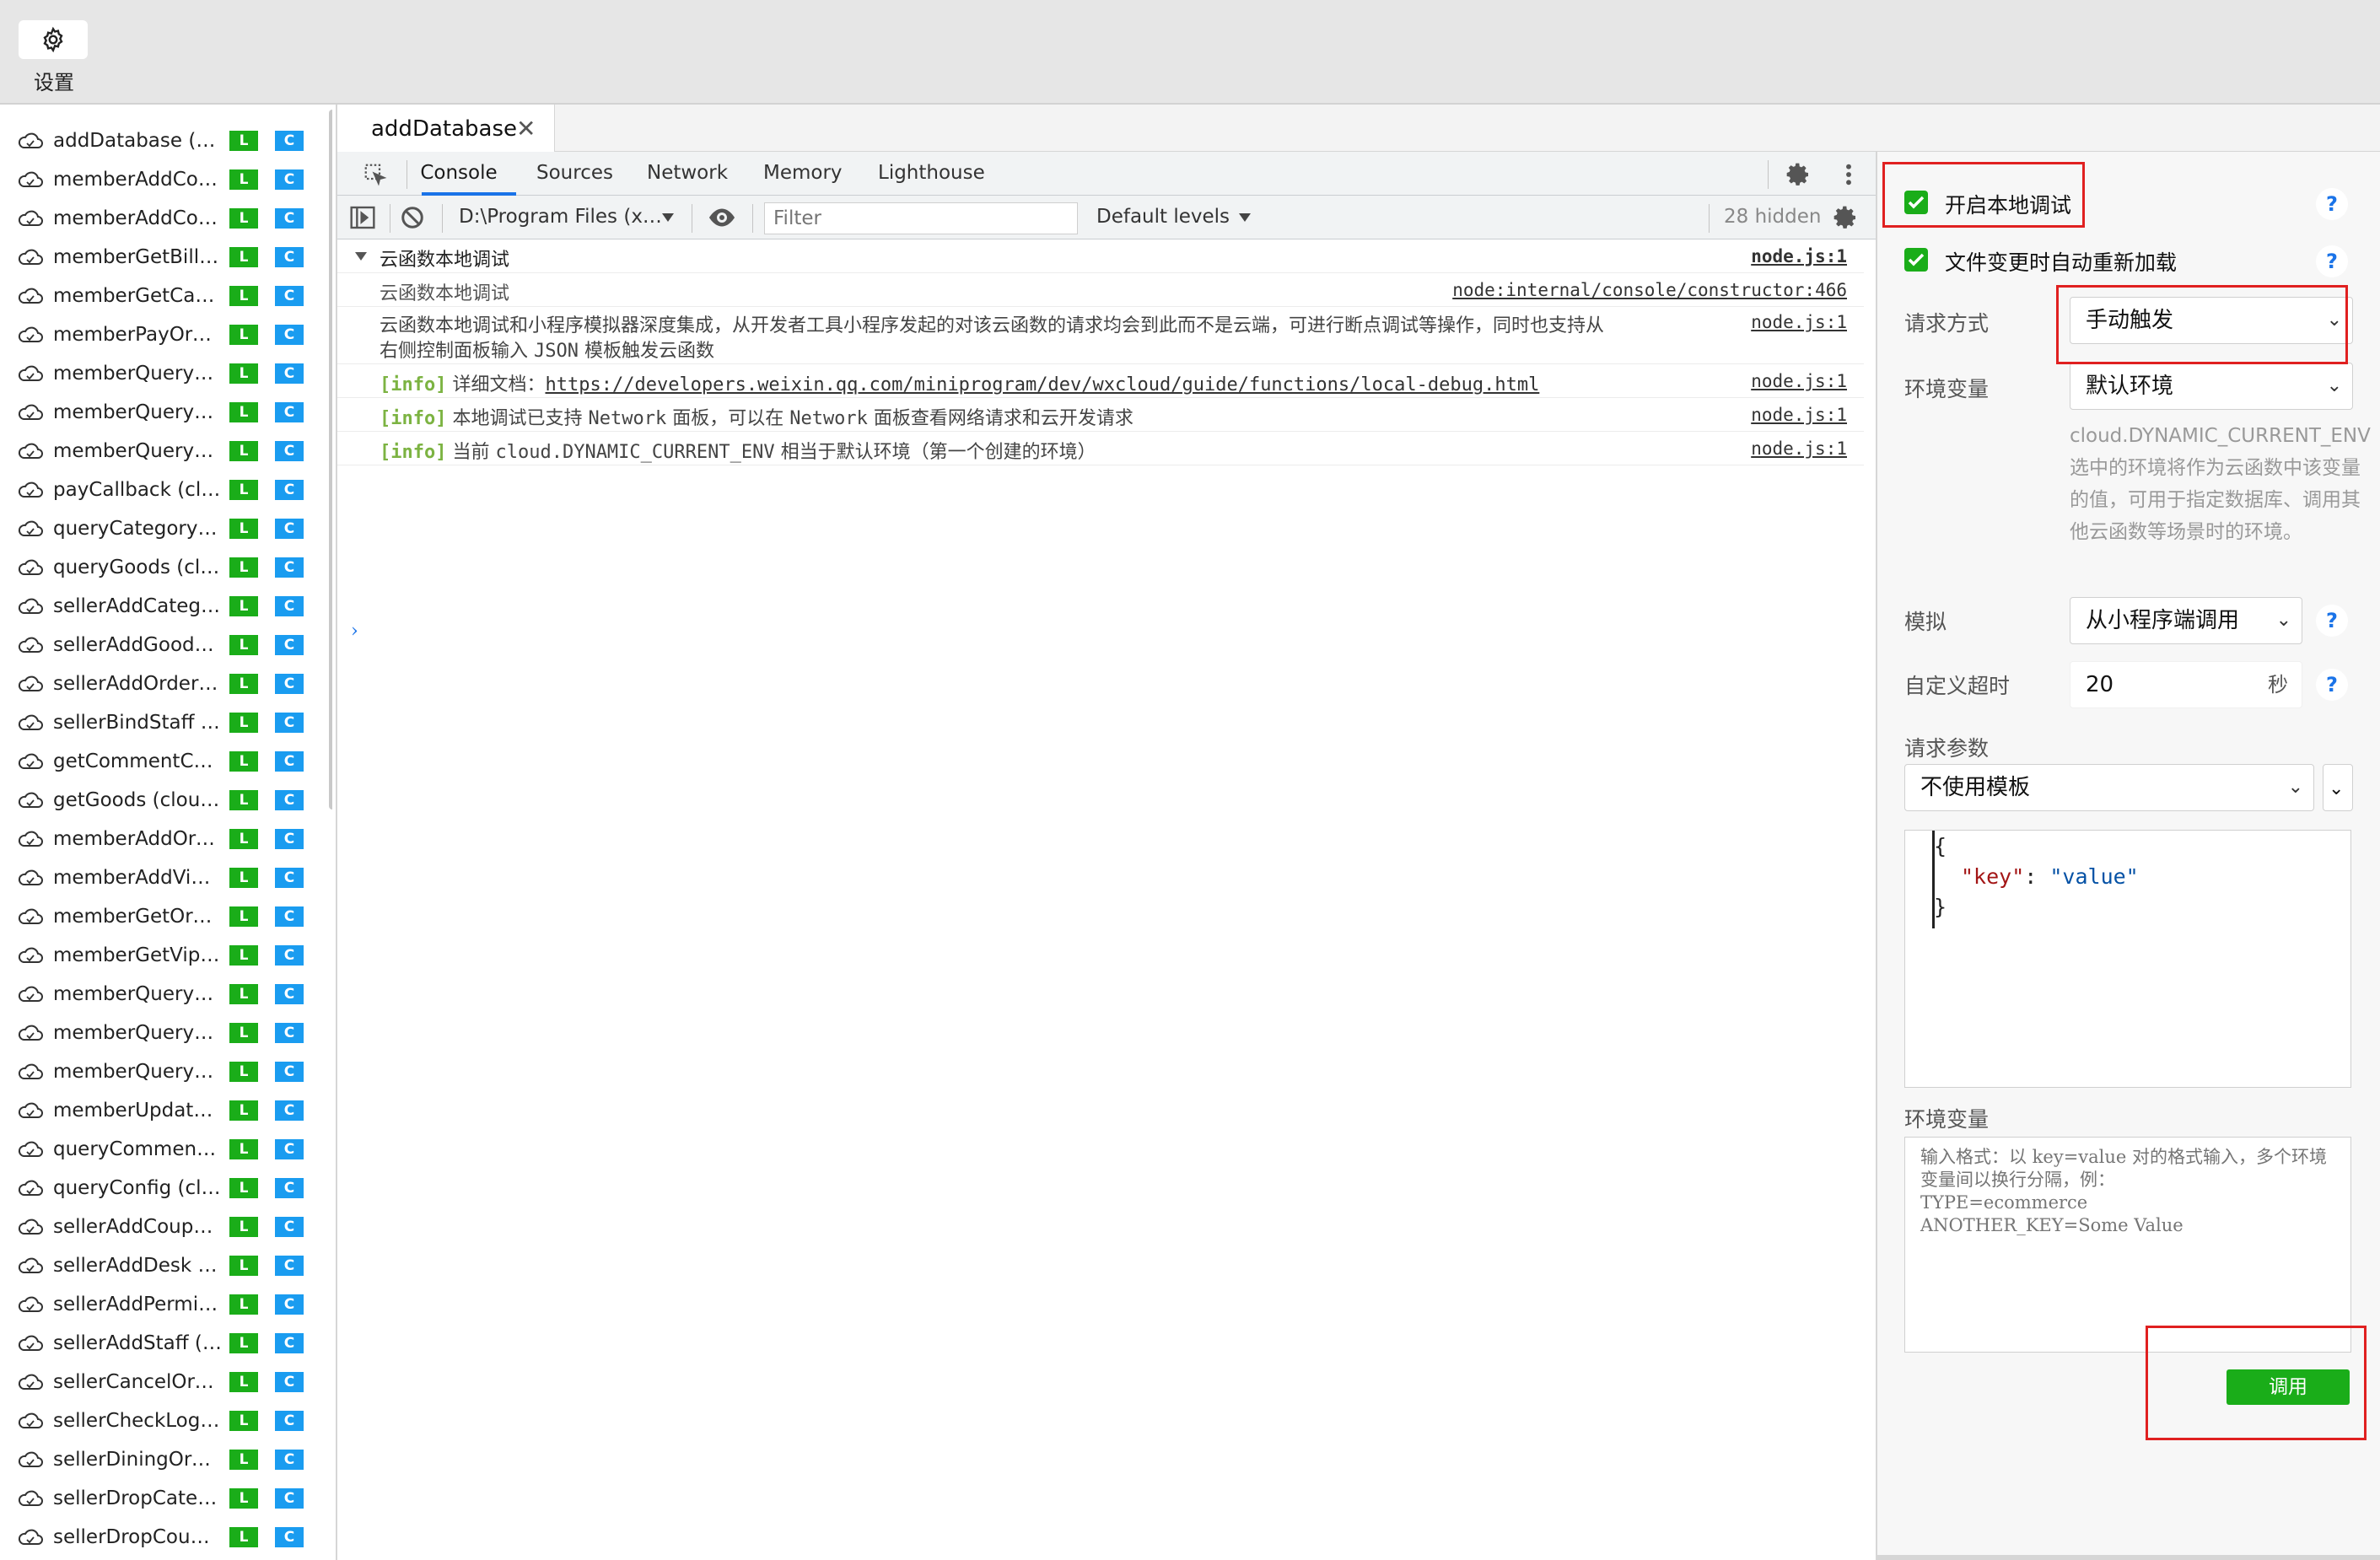 This screenshot has height=1560, width=2380. Describe the element at coordinates (412, 218) in the screenshot. I see `clear-console-icon` at that location.